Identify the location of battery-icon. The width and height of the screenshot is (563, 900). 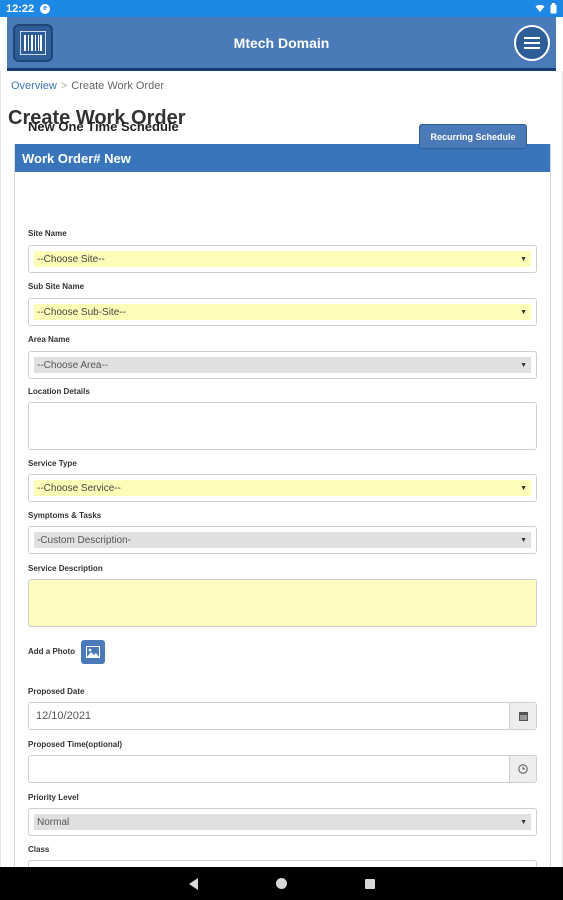
(553, 8).